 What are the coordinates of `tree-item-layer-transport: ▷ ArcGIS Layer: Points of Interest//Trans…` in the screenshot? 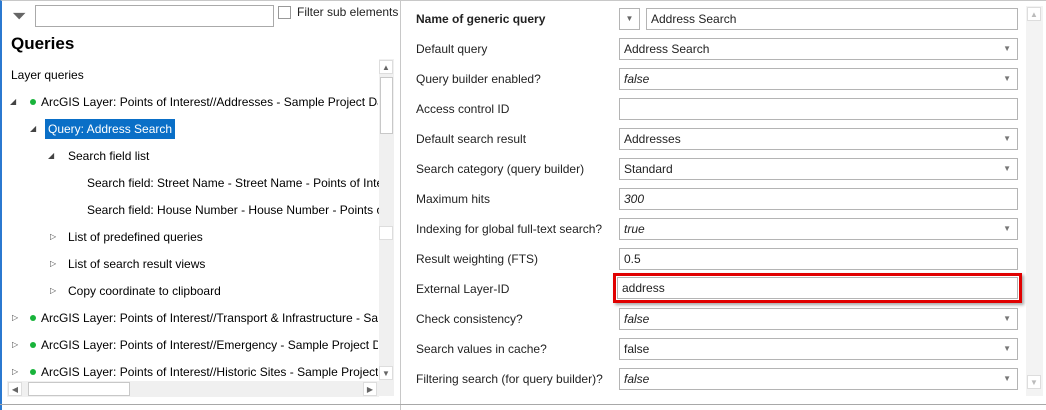 It's located at (193, 318).